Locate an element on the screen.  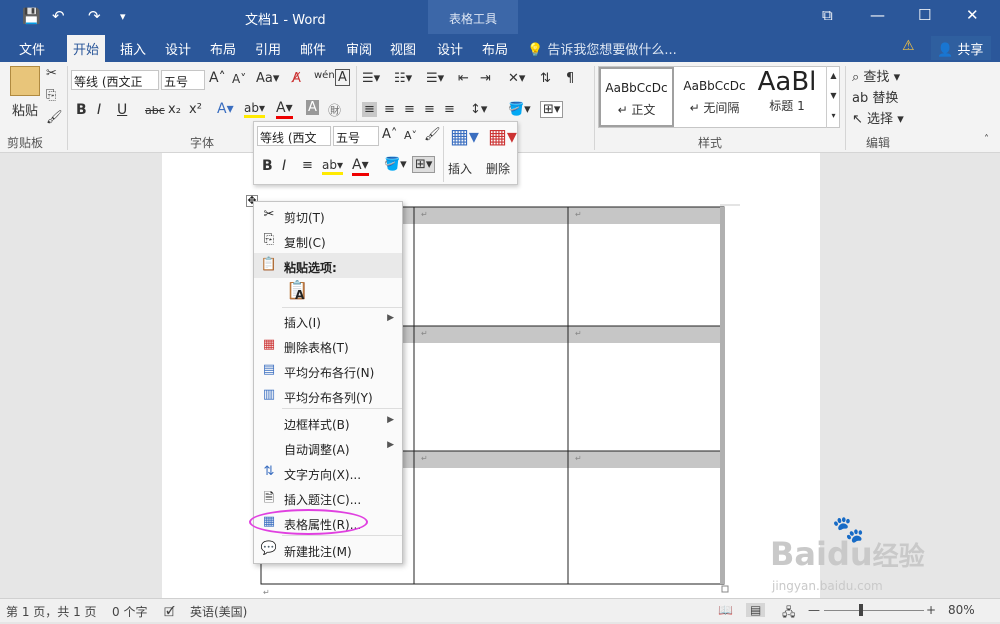
paragraph-mark: ↵ is located at coordinates (266, 592).